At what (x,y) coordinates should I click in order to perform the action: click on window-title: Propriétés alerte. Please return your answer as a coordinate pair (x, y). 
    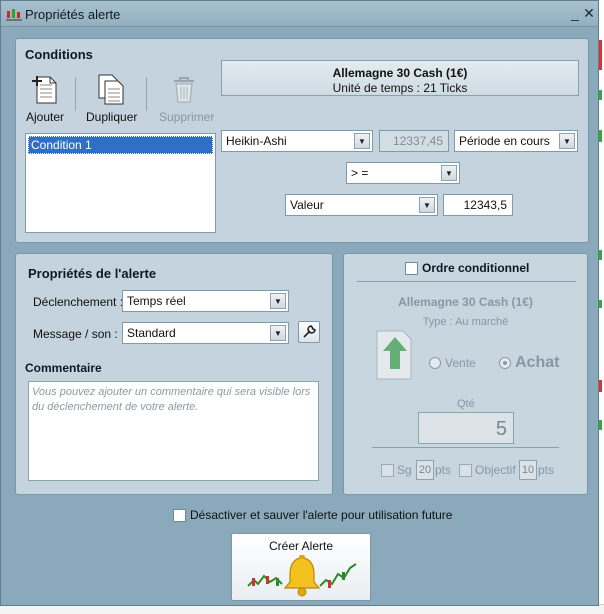
    Looking at the image, I should click on (73, 14).